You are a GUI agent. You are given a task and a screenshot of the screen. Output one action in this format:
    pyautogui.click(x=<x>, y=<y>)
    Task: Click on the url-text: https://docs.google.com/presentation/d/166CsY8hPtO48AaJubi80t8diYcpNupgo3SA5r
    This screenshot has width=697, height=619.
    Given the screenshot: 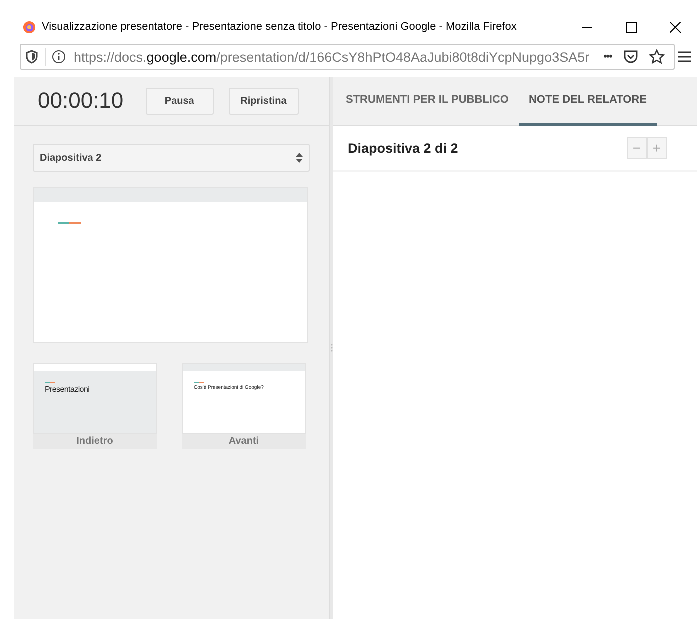 What is the action you would take?
    pyautogui.click(x=339, y=57)
    